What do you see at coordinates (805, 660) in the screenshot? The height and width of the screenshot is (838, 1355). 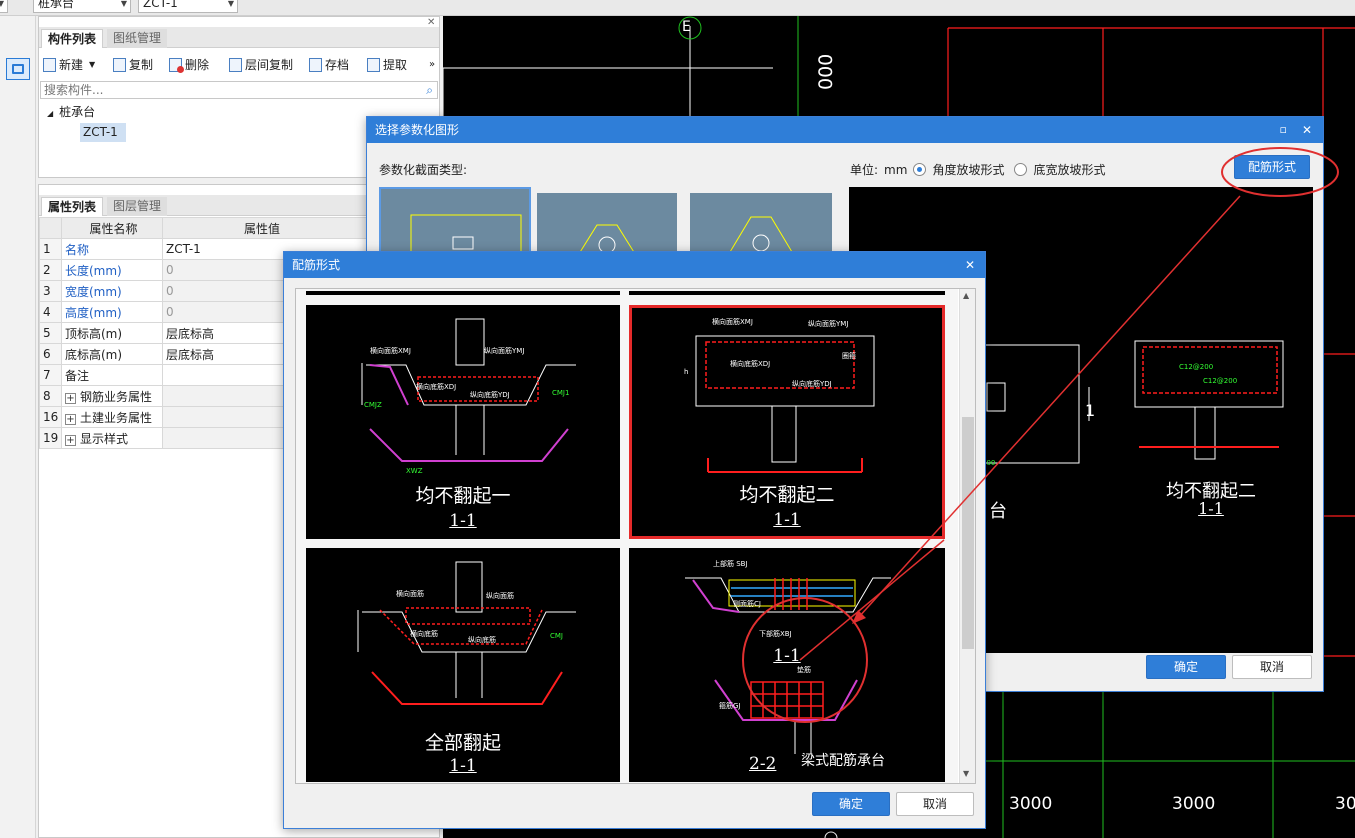 I see `annotation-ellipse-option` at bounding box center [805, 660].